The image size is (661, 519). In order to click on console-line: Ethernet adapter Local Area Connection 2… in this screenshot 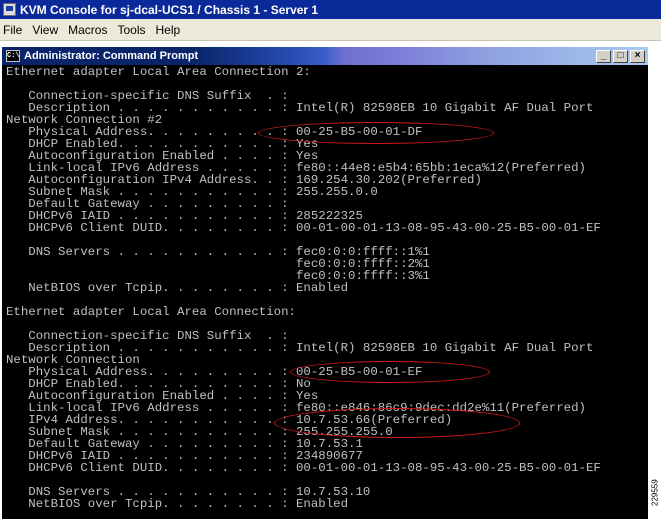, I will do `click(158, 72)`.